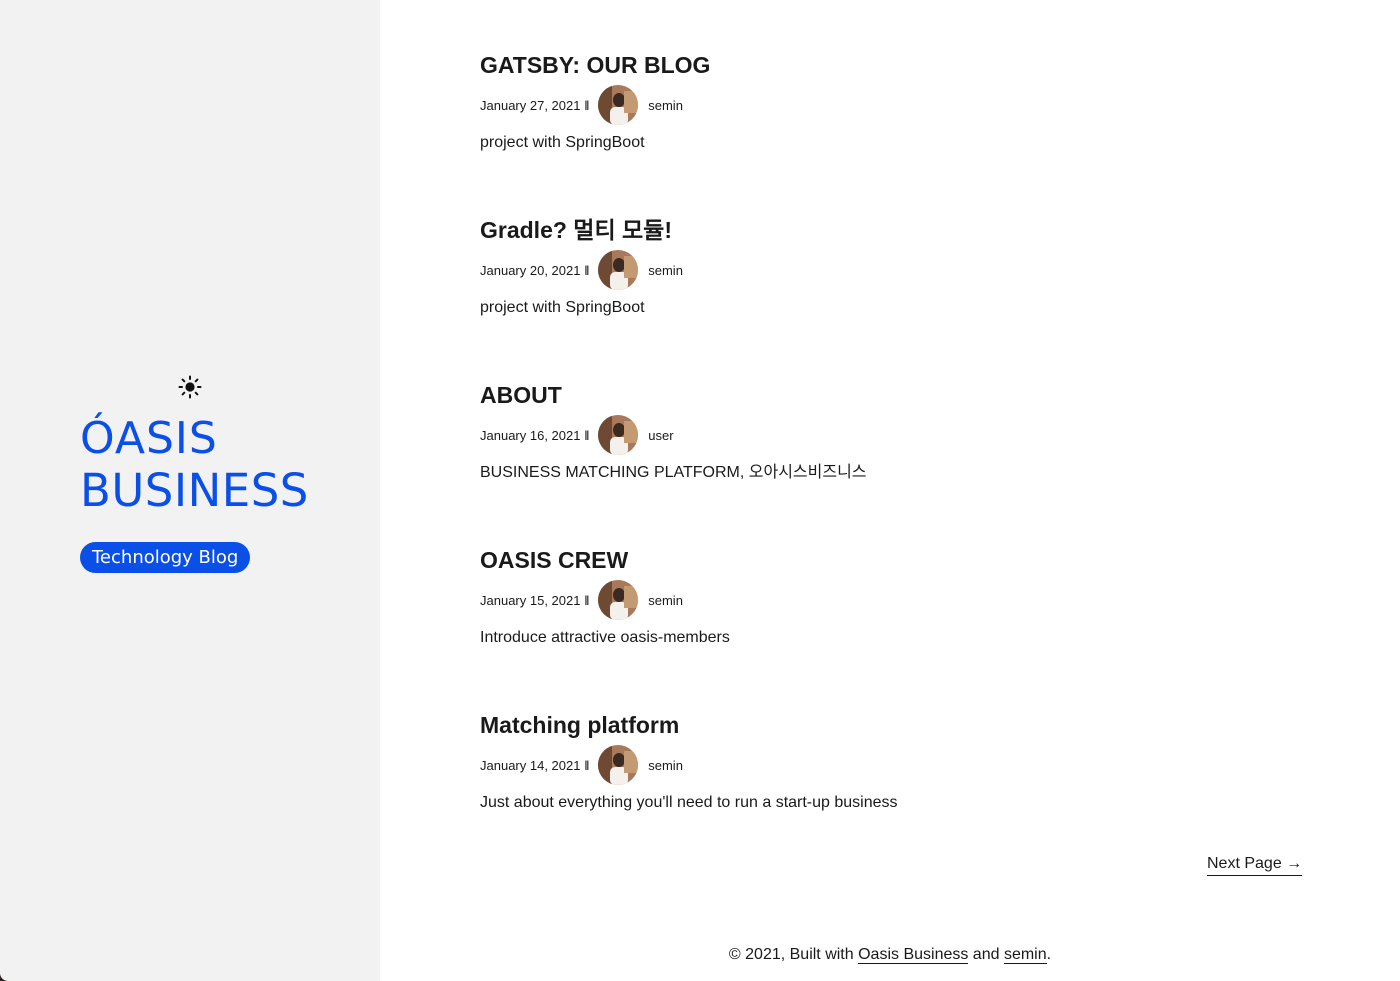 This screenshot has width=1400, height=981. What do you see at coordinates (530, 435) in the screenshot?
I see `post-date: January 16, 2021` at bounding box center [530, 435].